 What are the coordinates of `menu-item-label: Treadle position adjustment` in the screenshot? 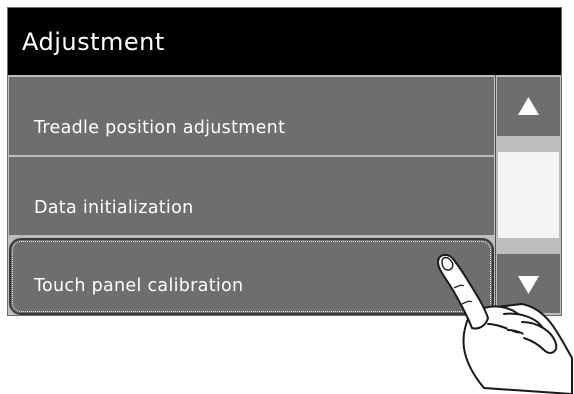 It's located at (160, 128).